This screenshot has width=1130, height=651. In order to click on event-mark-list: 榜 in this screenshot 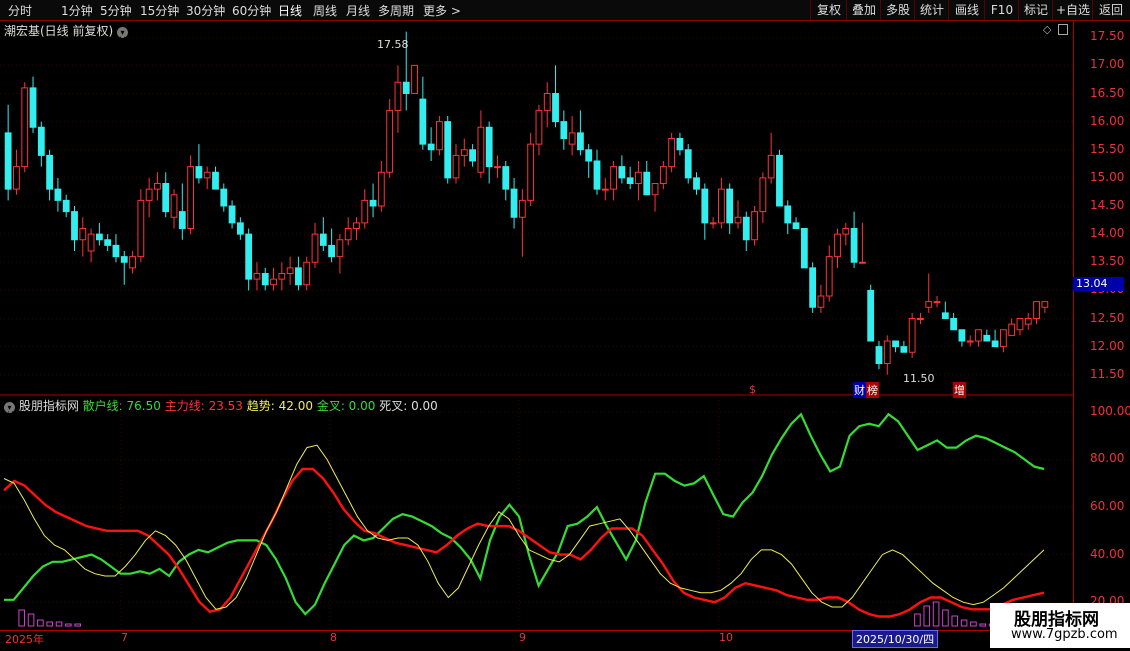, I will do `click(872, 390)`.